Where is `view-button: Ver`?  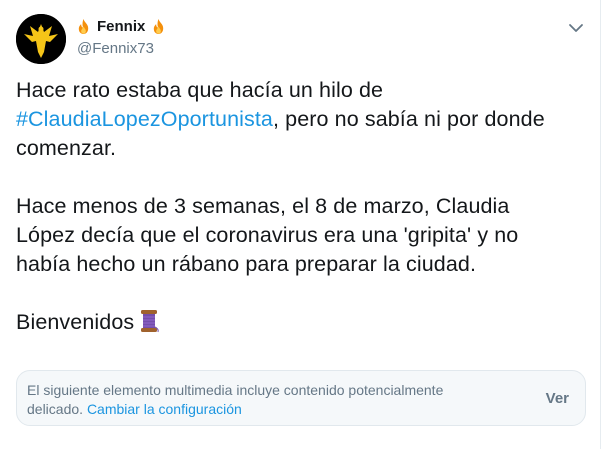 view-button: Ver is located at coordinates (557, 398).